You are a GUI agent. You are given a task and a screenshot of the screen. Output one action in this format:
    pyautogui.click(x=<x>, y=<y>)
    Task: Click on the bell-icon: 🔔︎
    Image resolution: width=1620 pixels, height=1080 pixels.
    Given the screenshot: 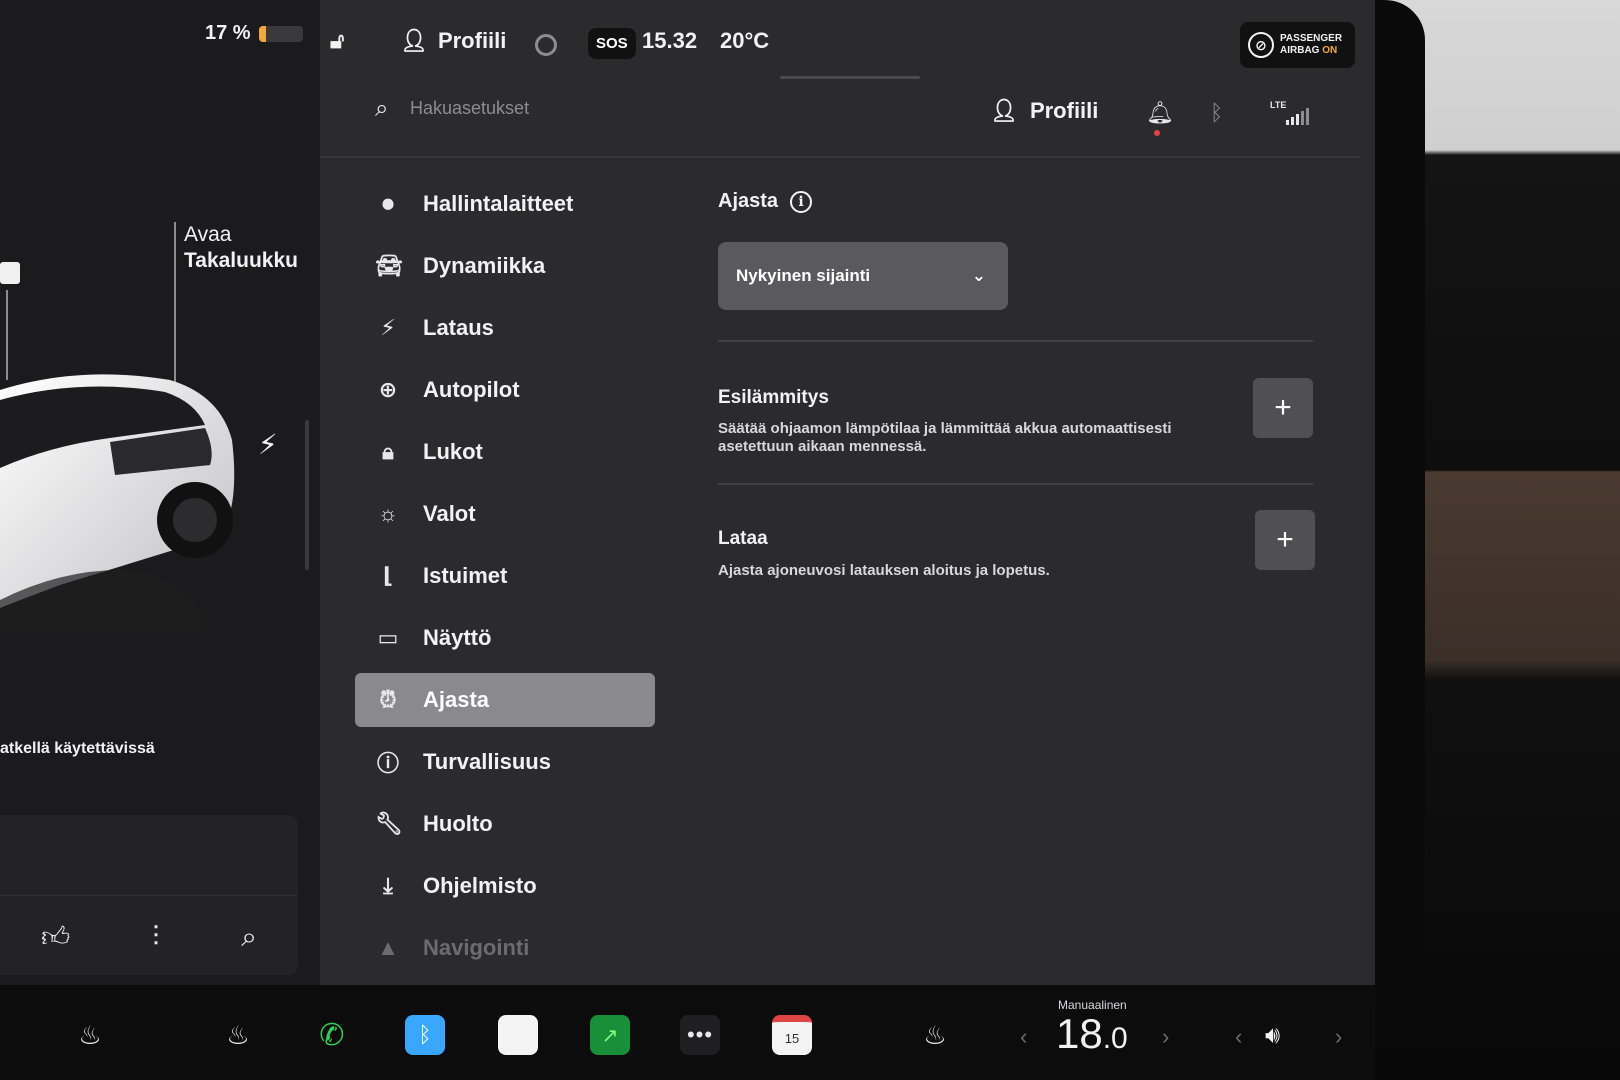 What is the action you would take?
    pyautogui.click(x=1160, y=113)
    